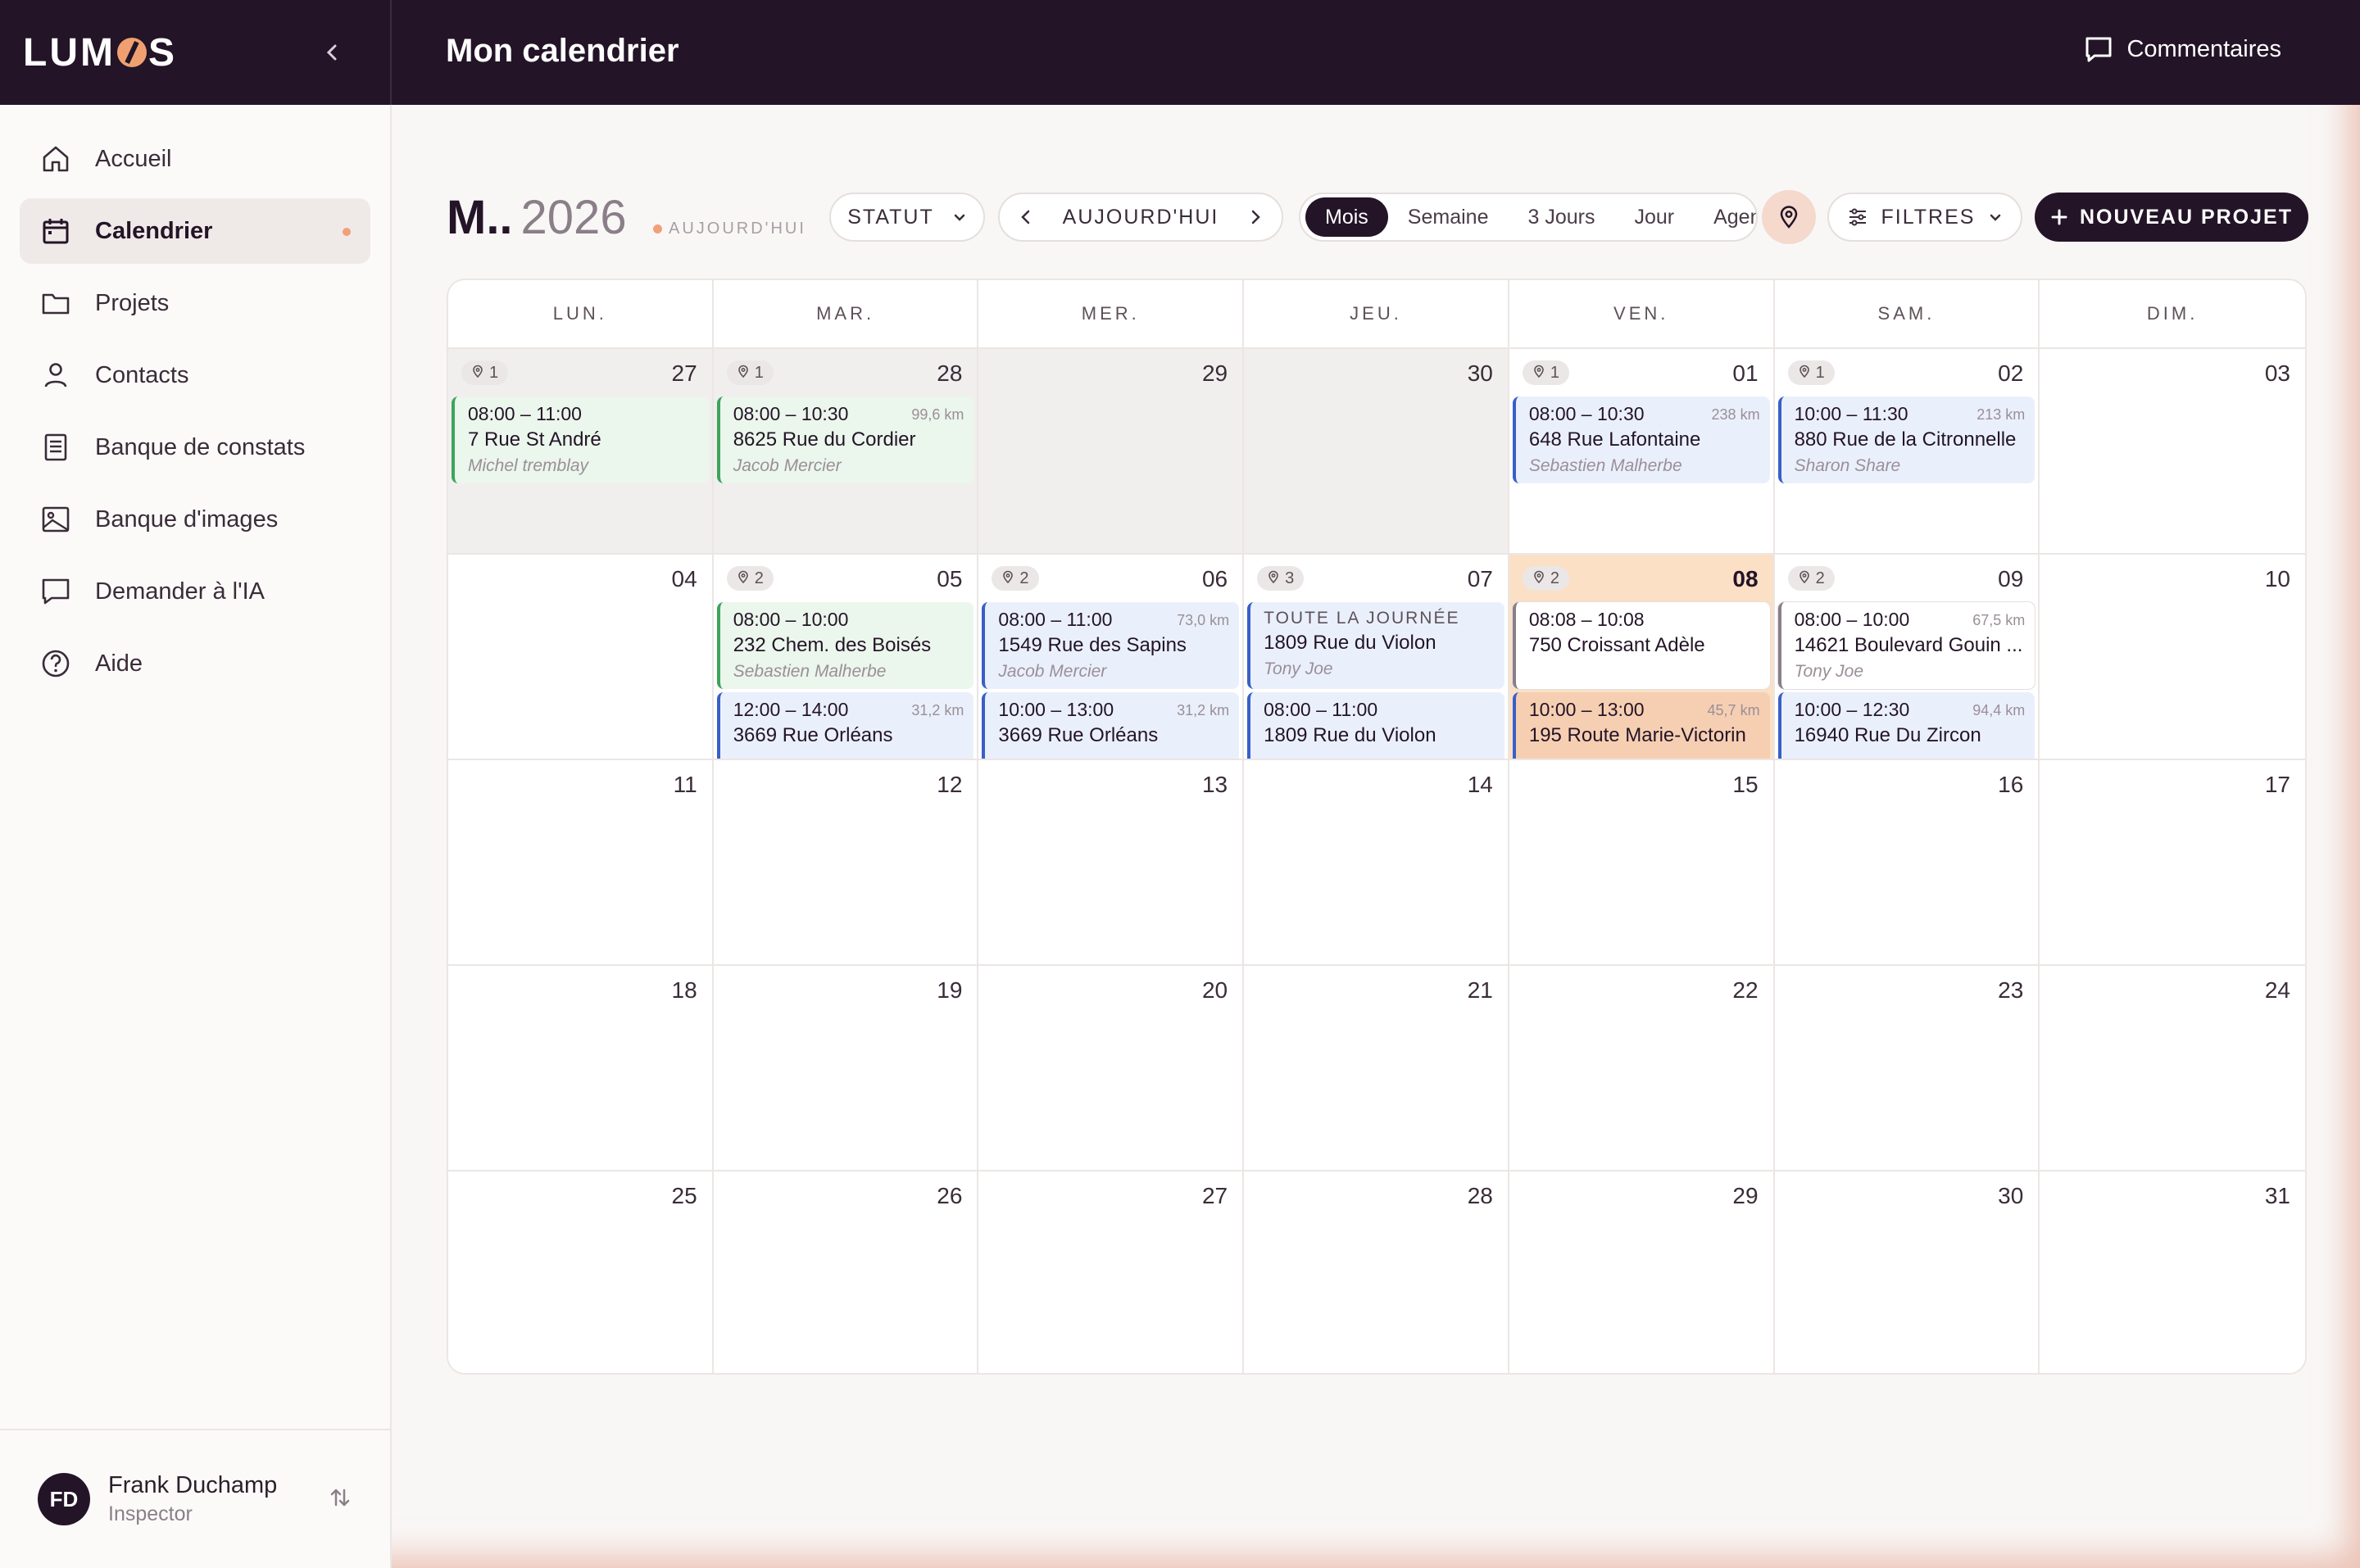  I want to click on event-card: 10:00 – 13:00 31,2 km 3669 Rue Orléans, so click(1111, 725).